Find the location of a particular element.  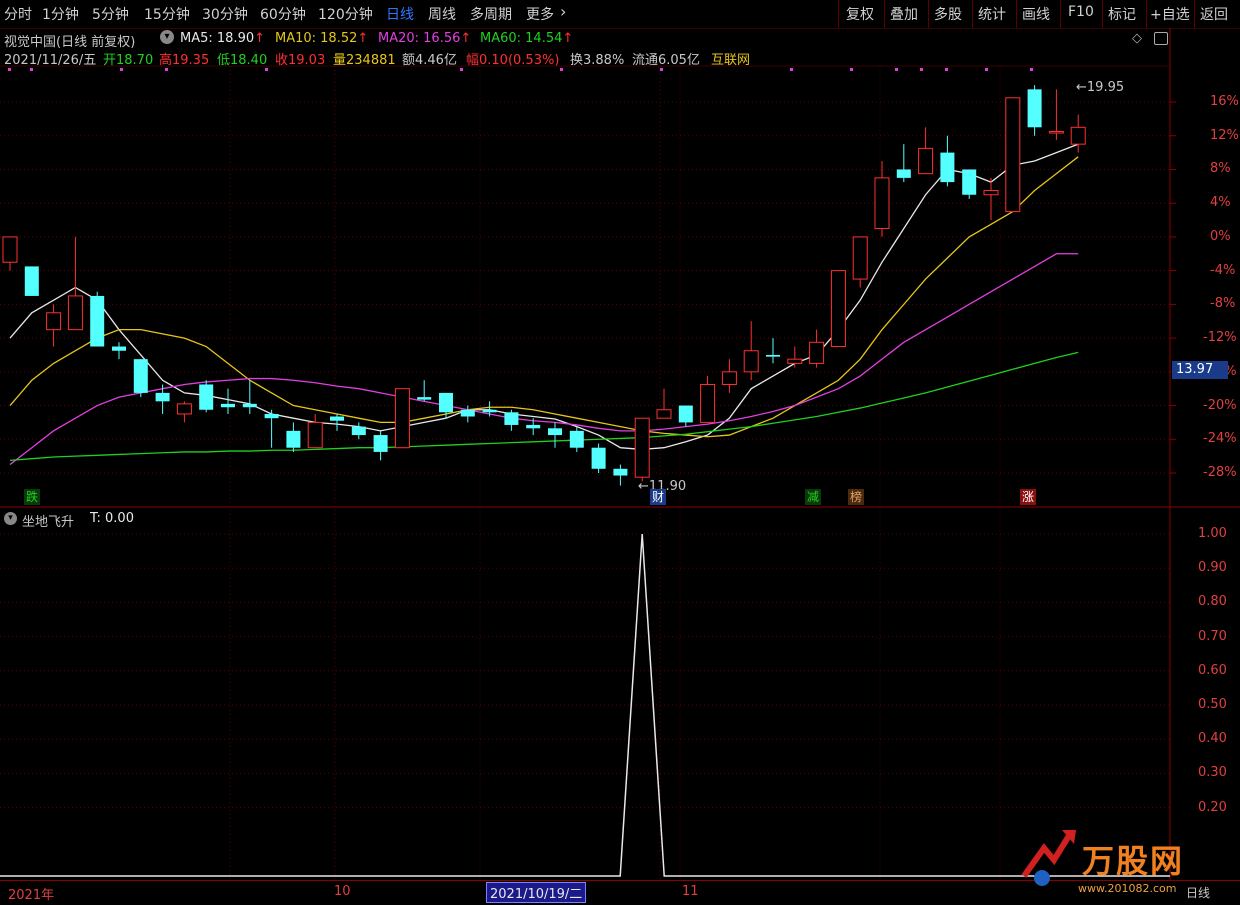

price-tick-label: -4% is located at coordinates (1223, 270).